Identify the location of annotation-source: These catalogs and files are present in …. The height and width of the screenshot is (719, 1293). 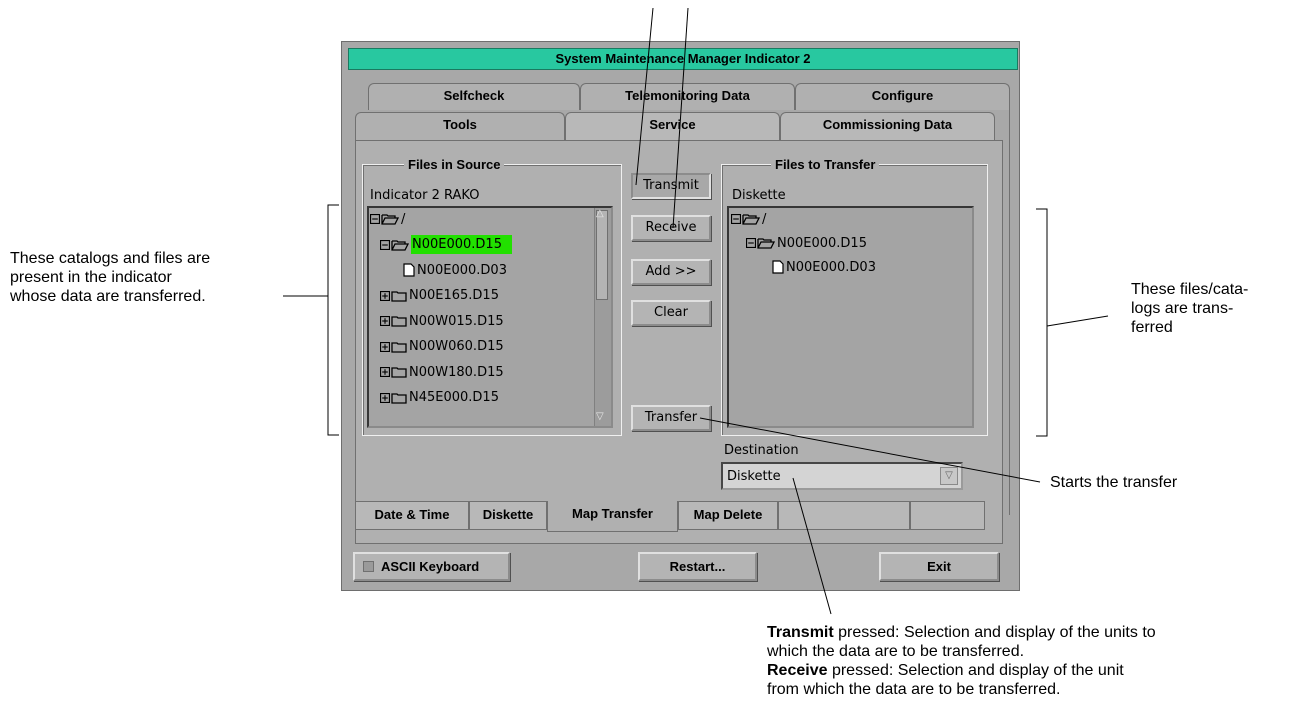
(110, 277).